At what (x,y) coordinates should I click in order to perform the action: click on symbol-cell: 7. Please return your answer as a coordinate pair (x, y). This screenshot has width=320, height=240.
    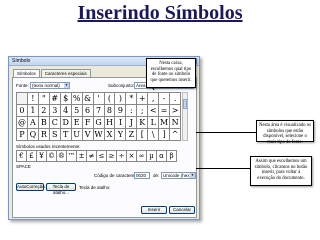
    Looking at the image, I should click on (99, 111).